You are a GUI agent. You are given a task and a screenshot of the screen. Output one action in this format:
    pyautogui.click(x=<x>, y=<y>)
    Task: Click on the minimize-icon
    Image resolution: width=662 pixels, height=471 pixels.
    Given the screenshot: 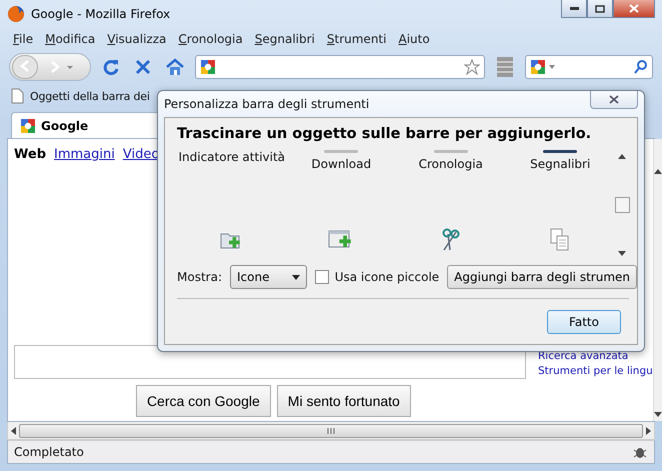 What is the action you would take?
    pyautogui.click(x=574, y=8)
    